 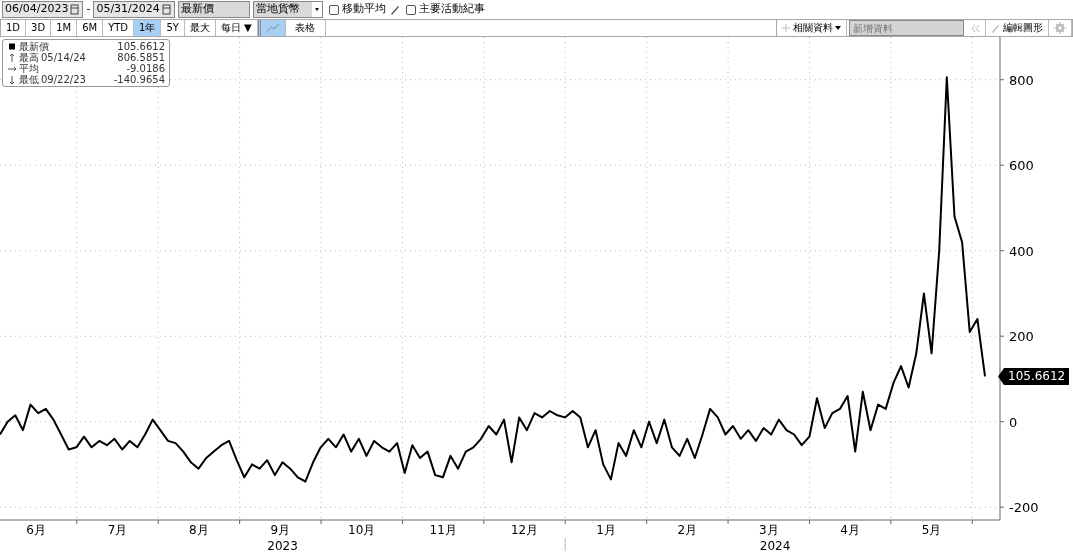 What do you see at coordinates (12, 57) in the screenshot?
I see `high-marker-icon` at bounding box center [12, 57].